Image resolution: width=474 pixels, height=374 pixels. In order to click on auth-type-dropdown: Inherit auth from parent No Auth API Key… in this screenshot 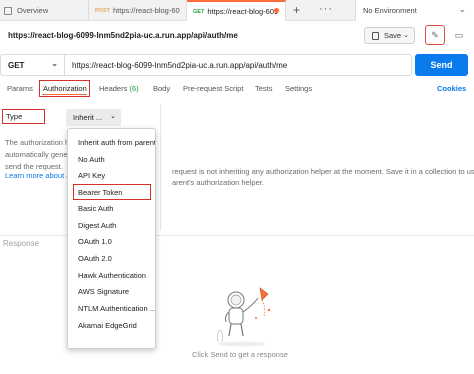, I will do `click(111, 238)`.